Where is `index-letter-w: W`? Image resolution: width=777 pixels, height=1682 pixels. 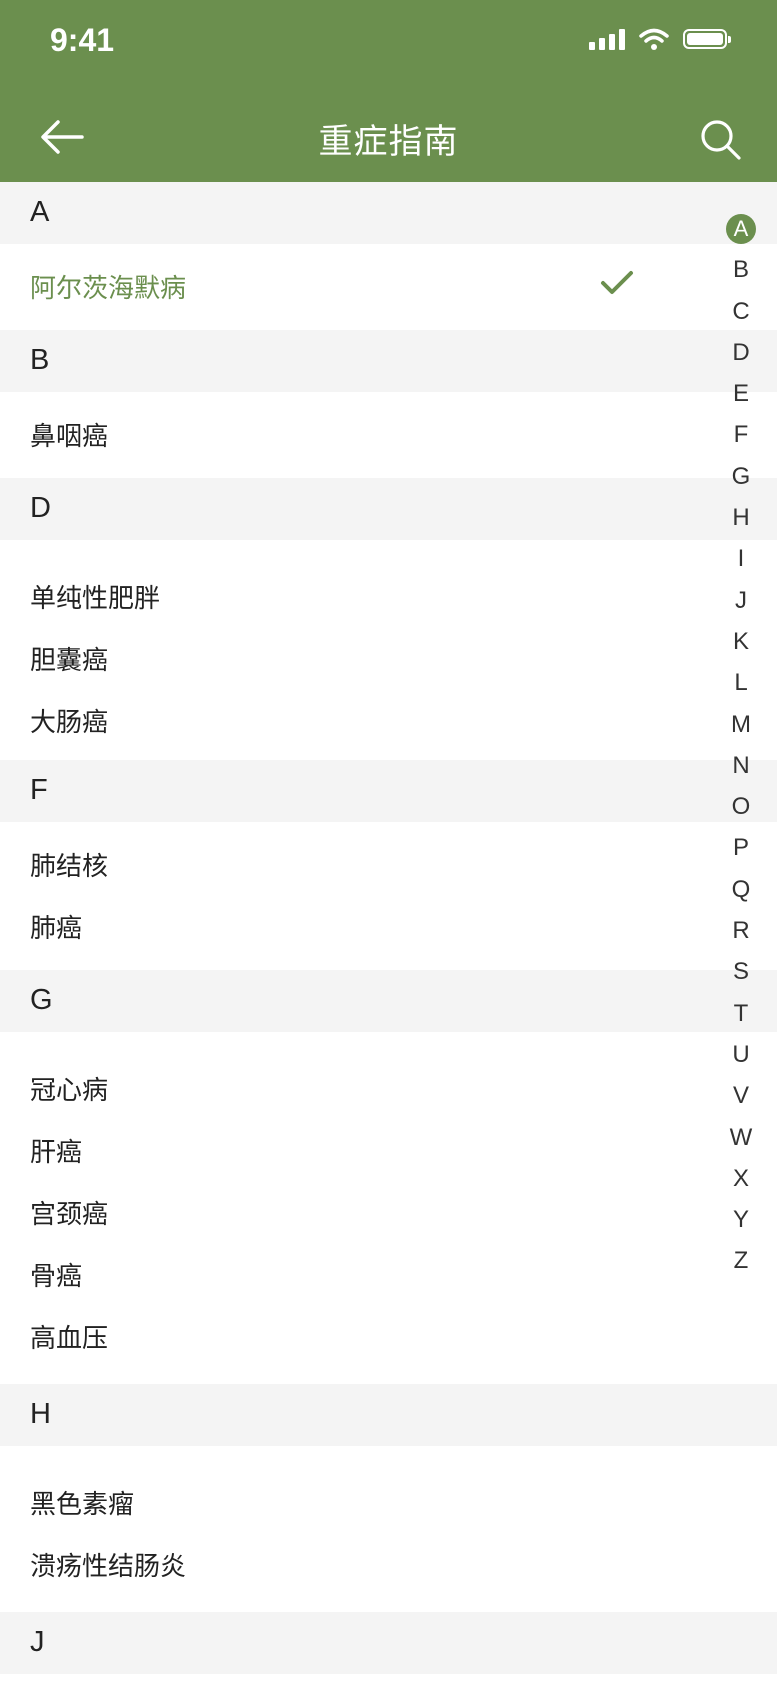 index-letter-w: W is located at coordinates (741, 1137).